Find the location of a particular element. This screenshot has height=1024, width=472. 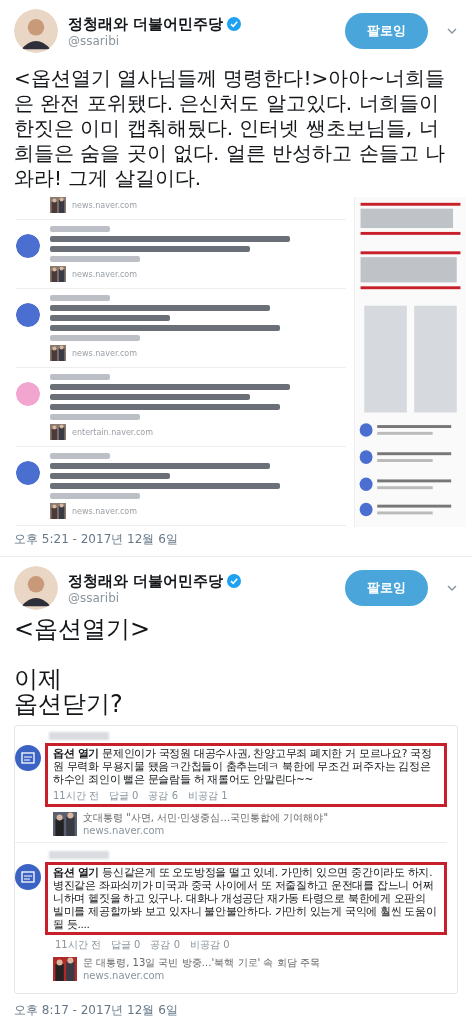

comment-meta: 공감 0 is located at coordinates (165, 945).